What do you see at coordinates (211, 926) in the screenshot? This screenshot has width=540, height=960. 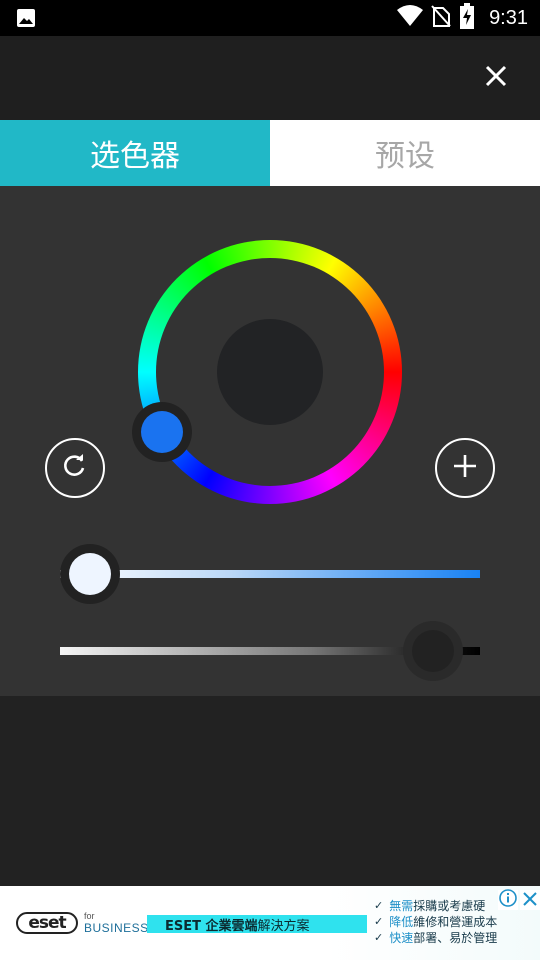 I see `ad-headline-bold: ESET 企業雲端` at bounding box center [211, 926].